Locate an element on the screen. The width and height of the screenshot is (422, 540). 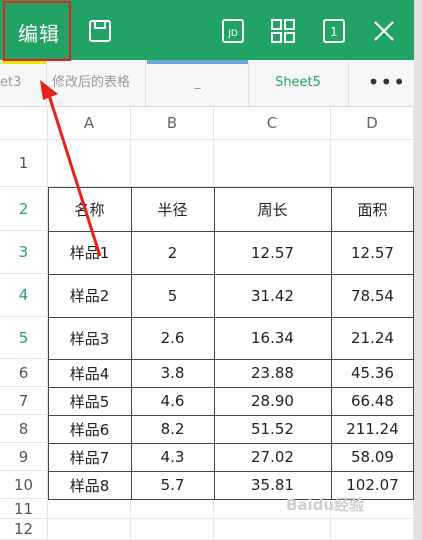
table-cell: 27.02 is located at coordinates (272, 457).